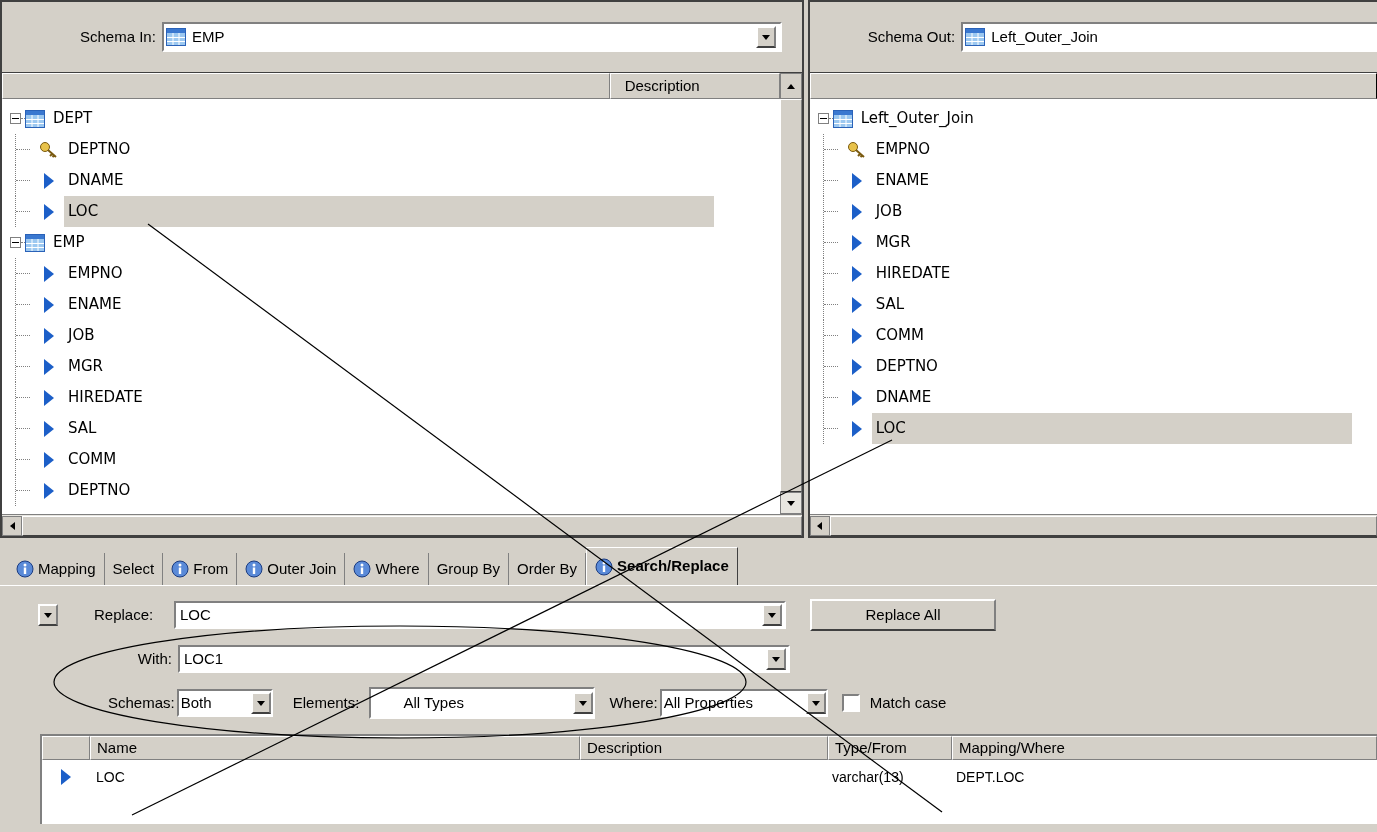  Describe the element at coordinates (484, 659) in the screenshot. I see `with-combo: LOC1` at that location.